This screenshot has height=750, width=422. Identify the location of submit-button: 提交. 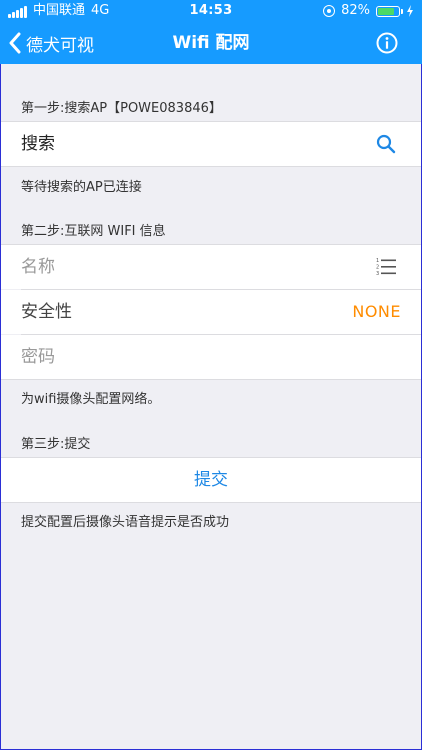
(211, 480).